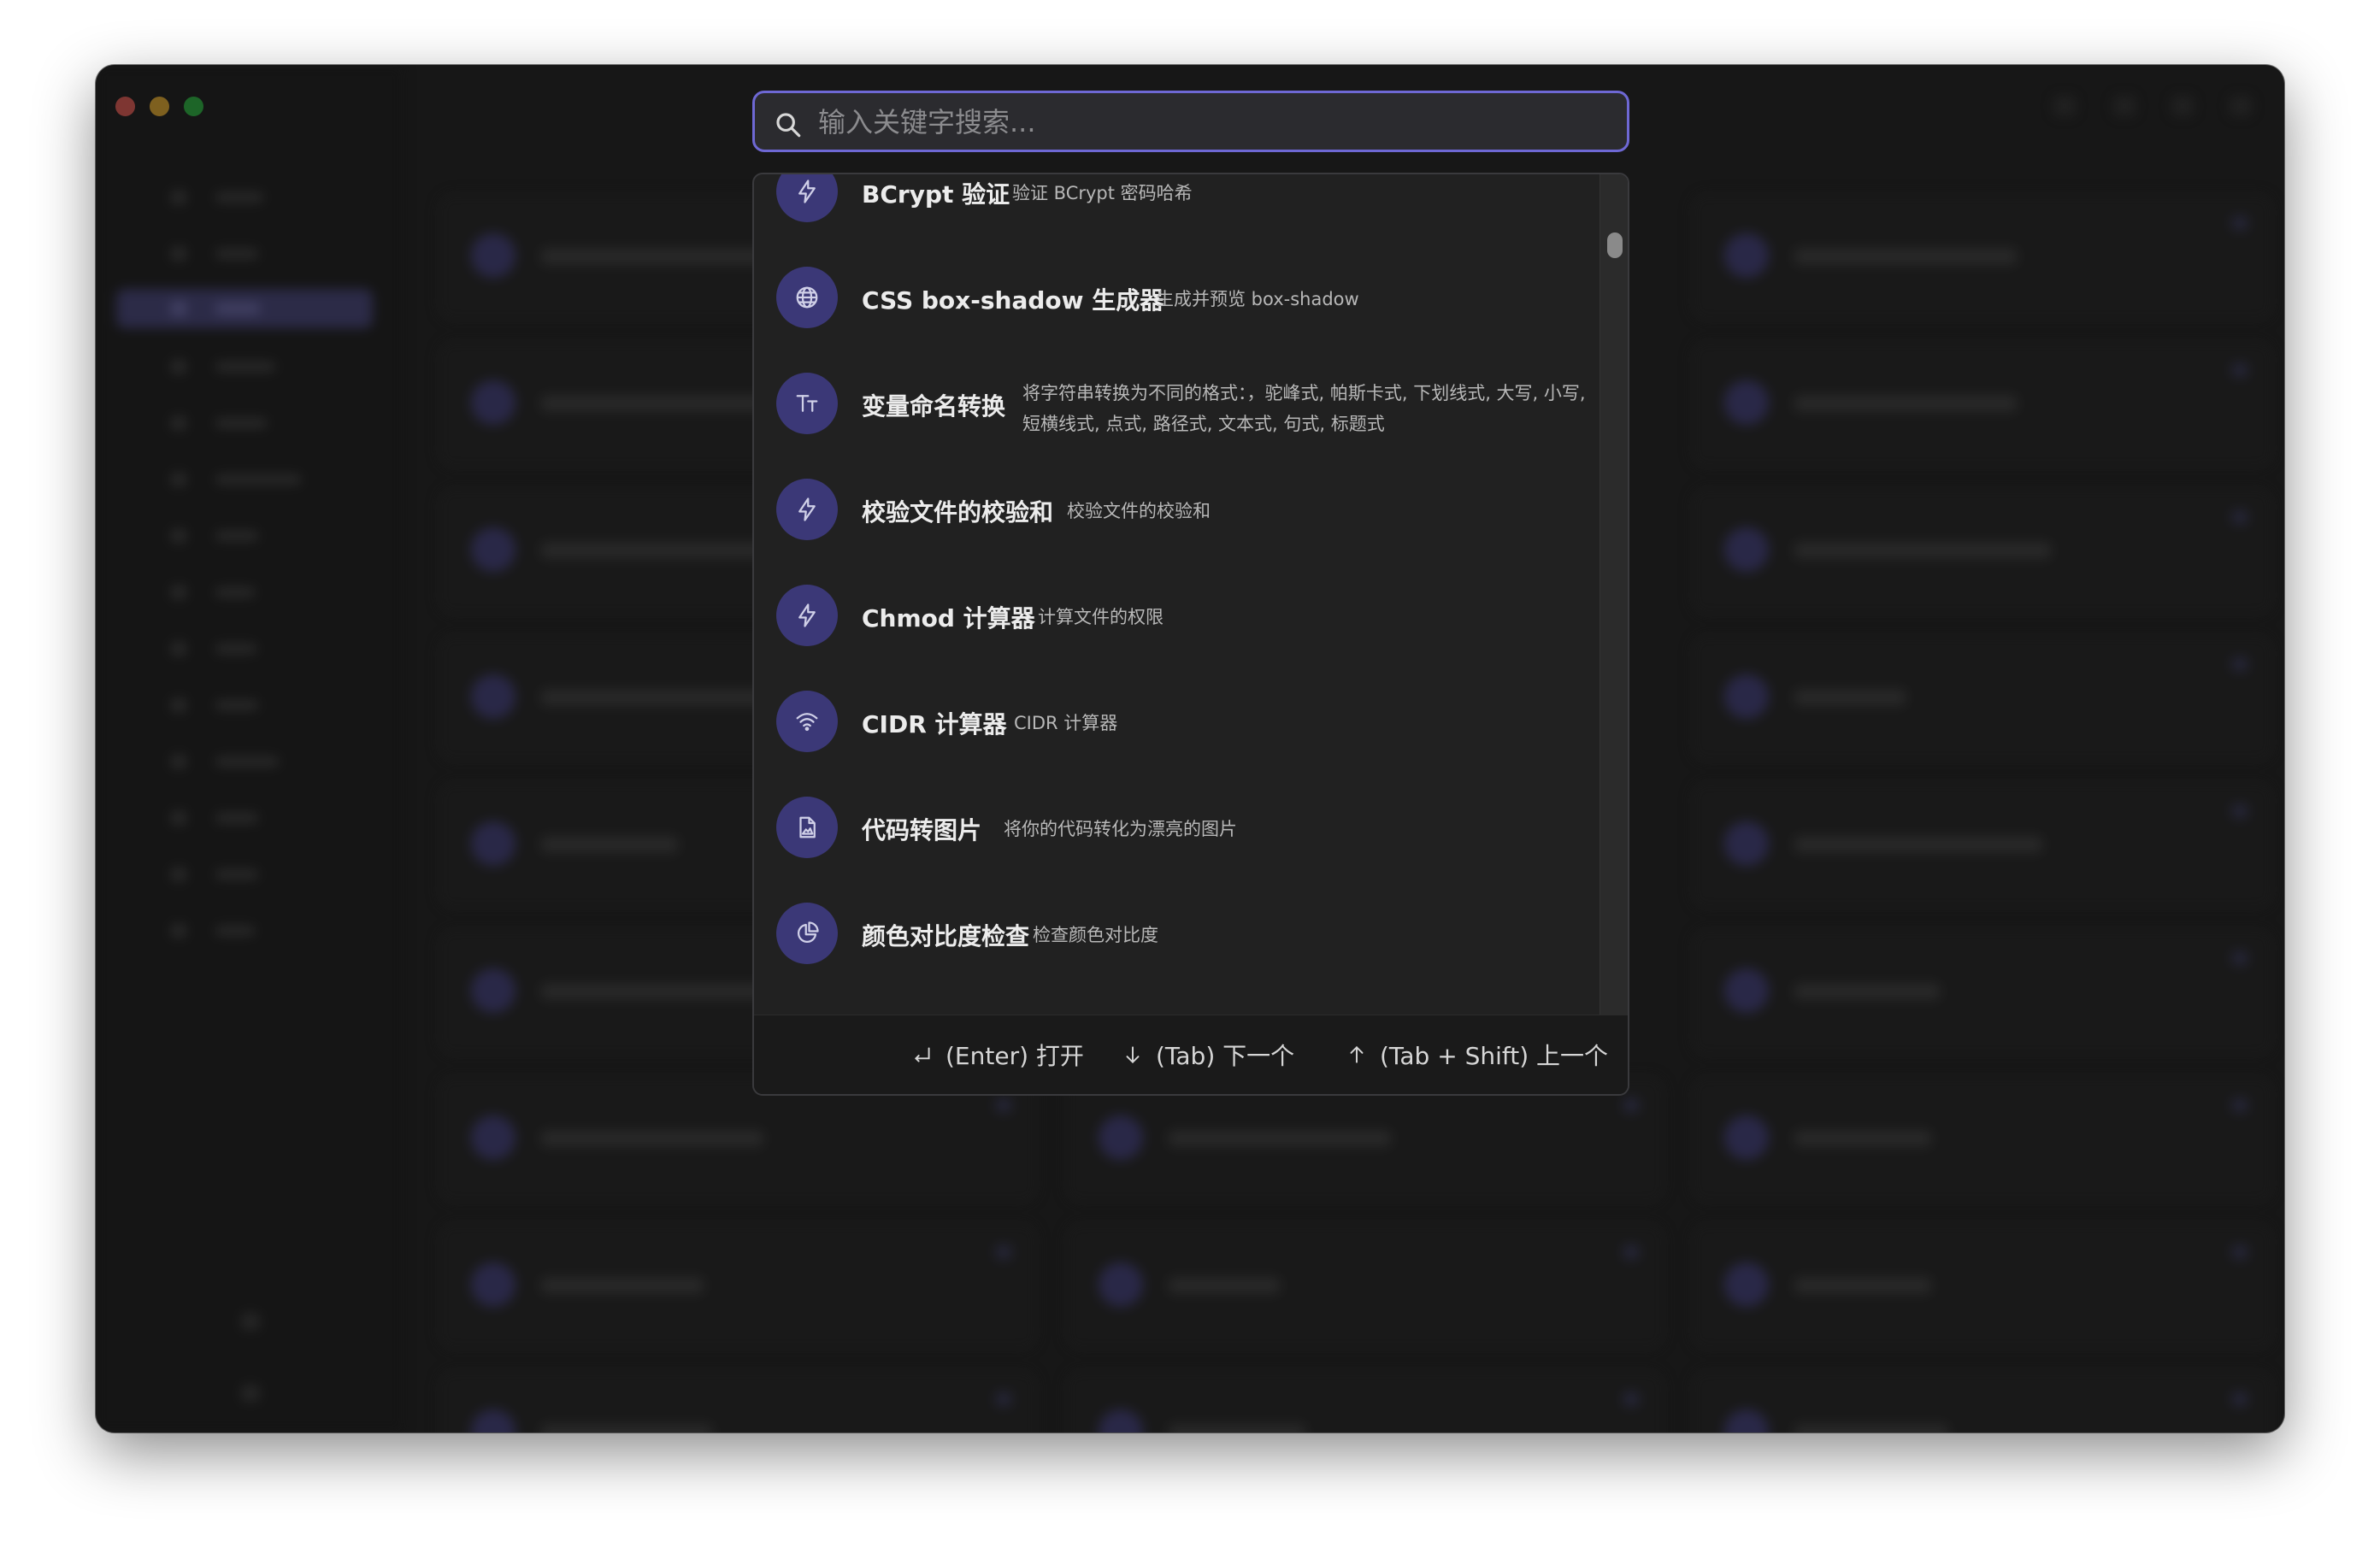  What do you see at coordinates (1177, 721) in the screenshot?
I see `result-item: CIDR 计算器 CIDR 计算器` at bounding box center [1177, 721].